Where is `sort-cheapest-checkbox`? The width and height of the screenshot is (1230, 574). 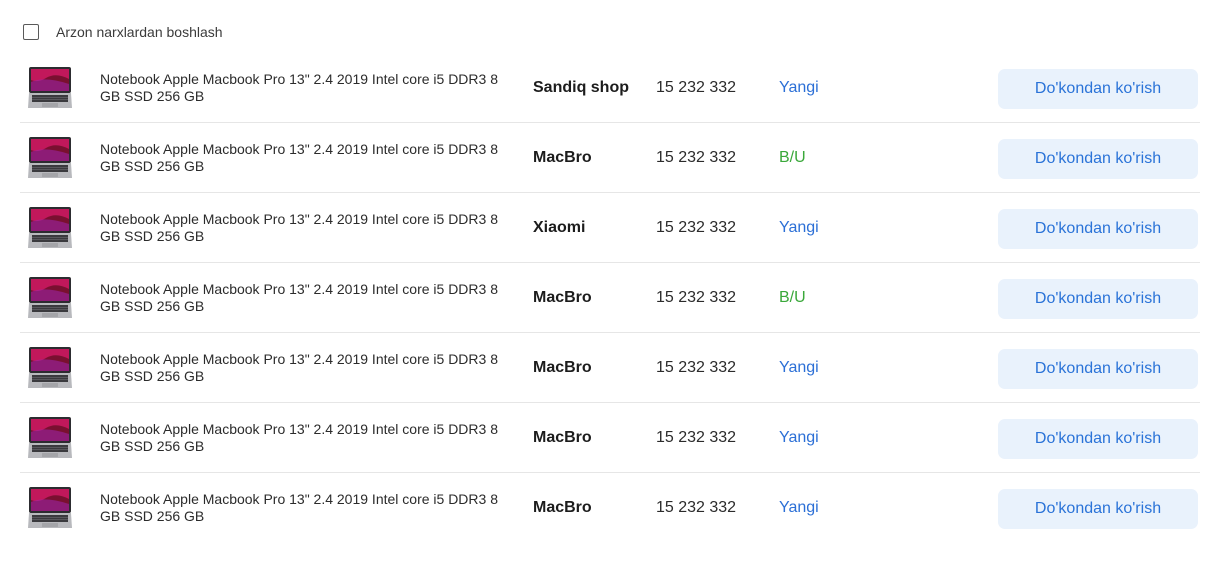
sort-cheapest-checkbox is located at coordinates (31, 32).